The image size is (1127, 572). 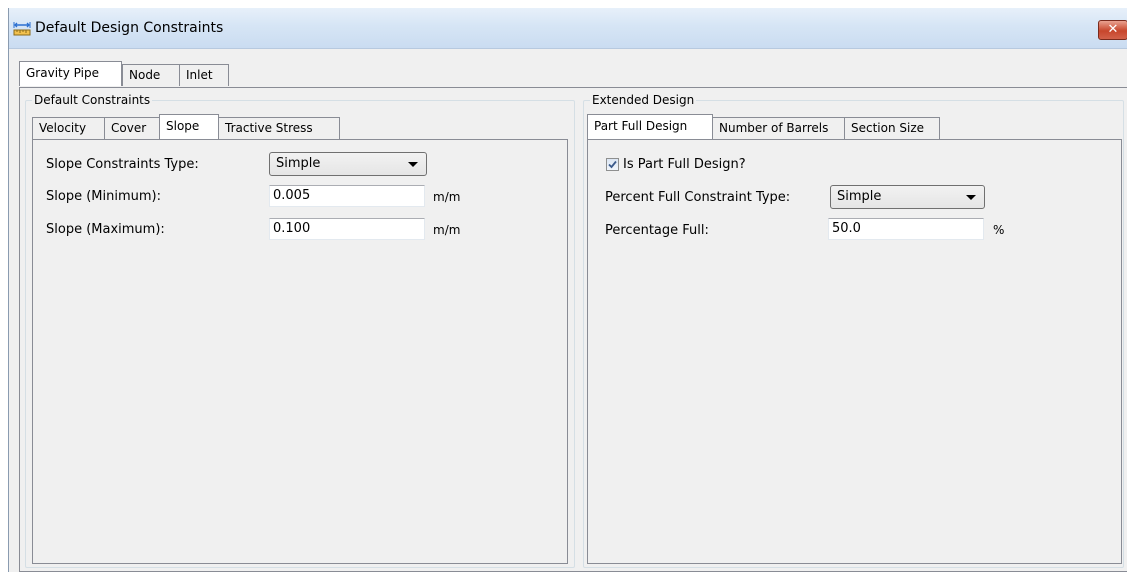 I want to click on tab-label: Node, so click(x=145, y=75).